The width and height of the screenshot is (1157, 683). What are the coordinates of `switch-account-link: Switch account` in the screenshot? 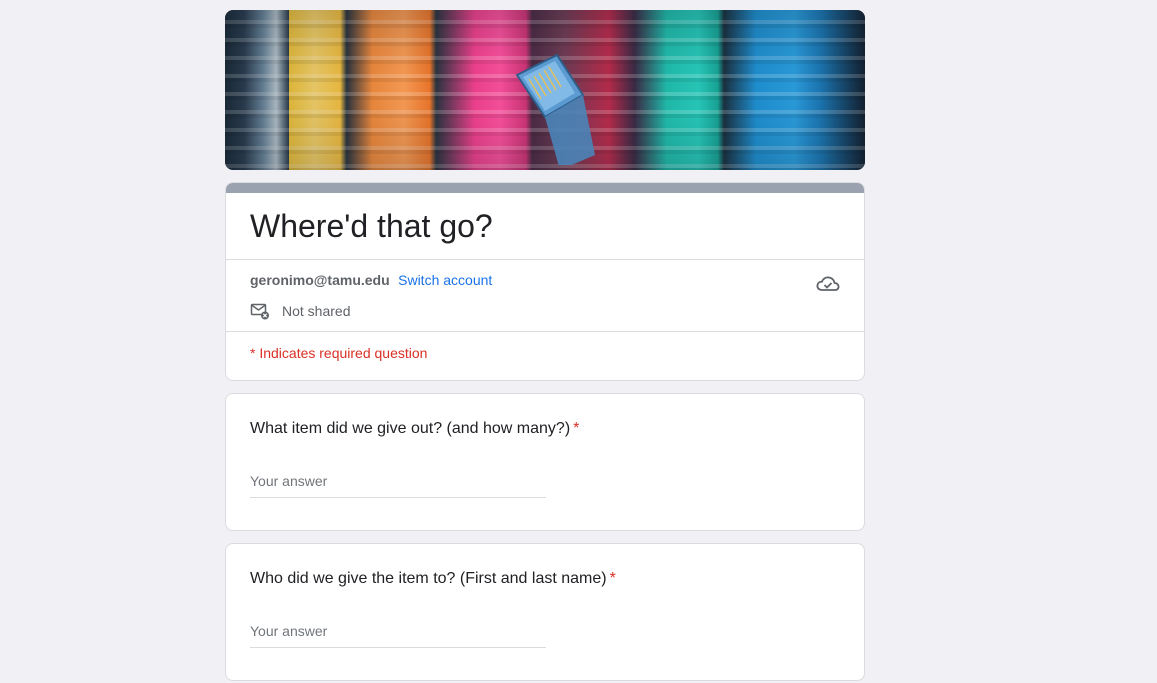 It's located at (445, 280).